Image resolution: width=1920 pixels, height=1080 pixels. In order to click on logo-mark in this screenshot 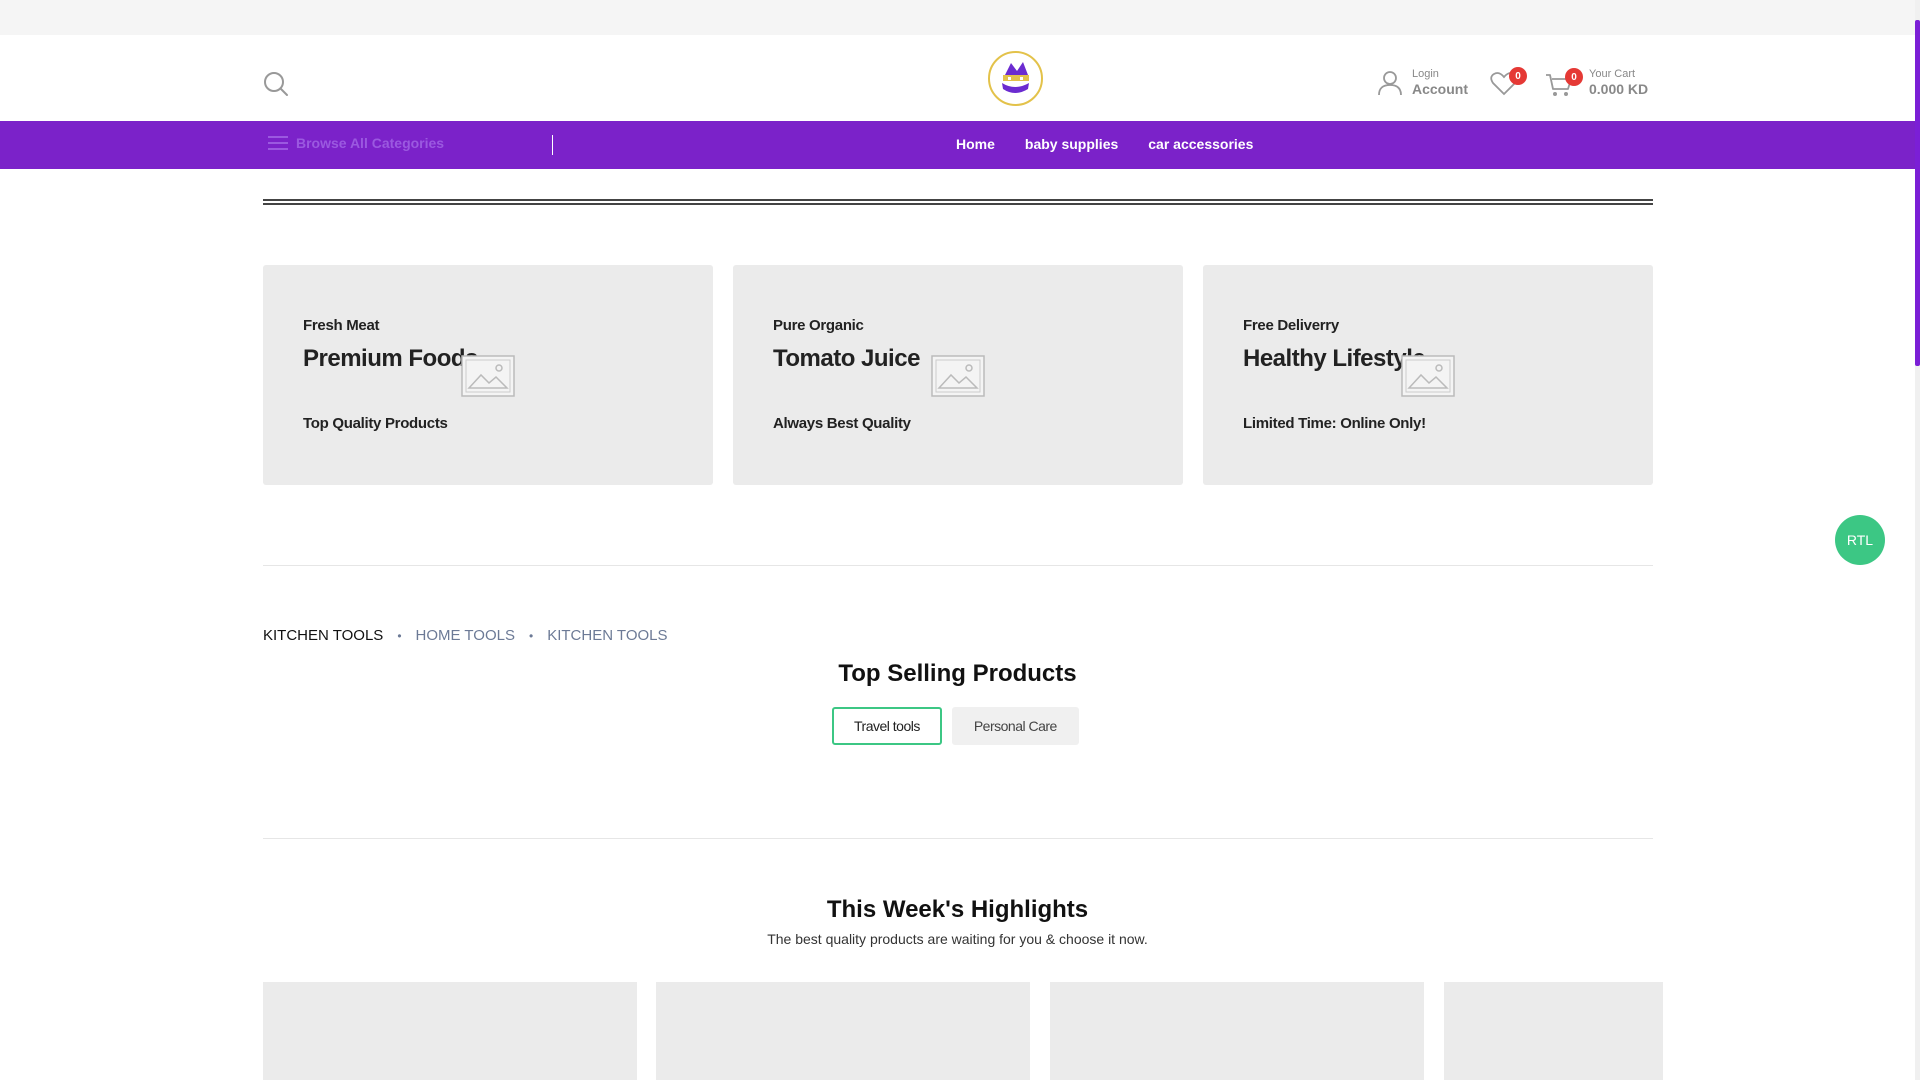, I will do `click(1015, 77)`.